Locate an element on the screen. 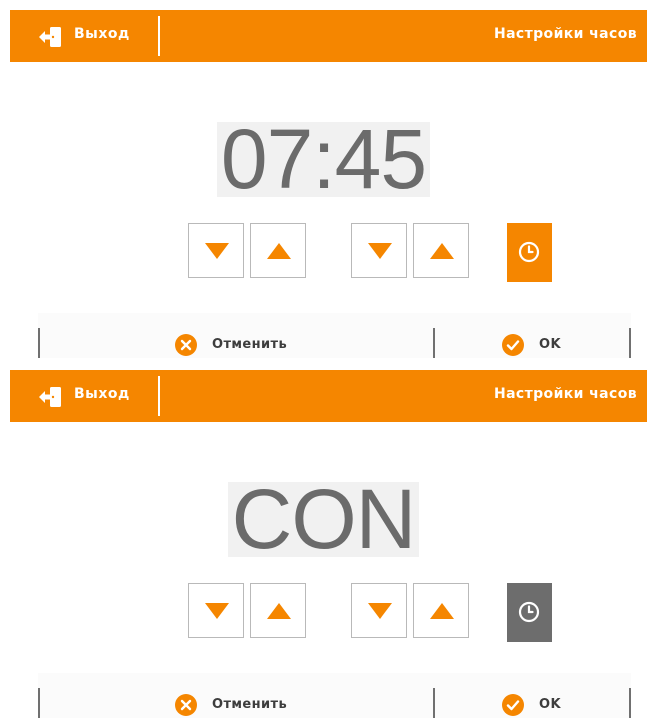 Image resolution: width=647 pixels, height=718 pixels. time-display-value: 07:45 is located at coordinates (323, 159).